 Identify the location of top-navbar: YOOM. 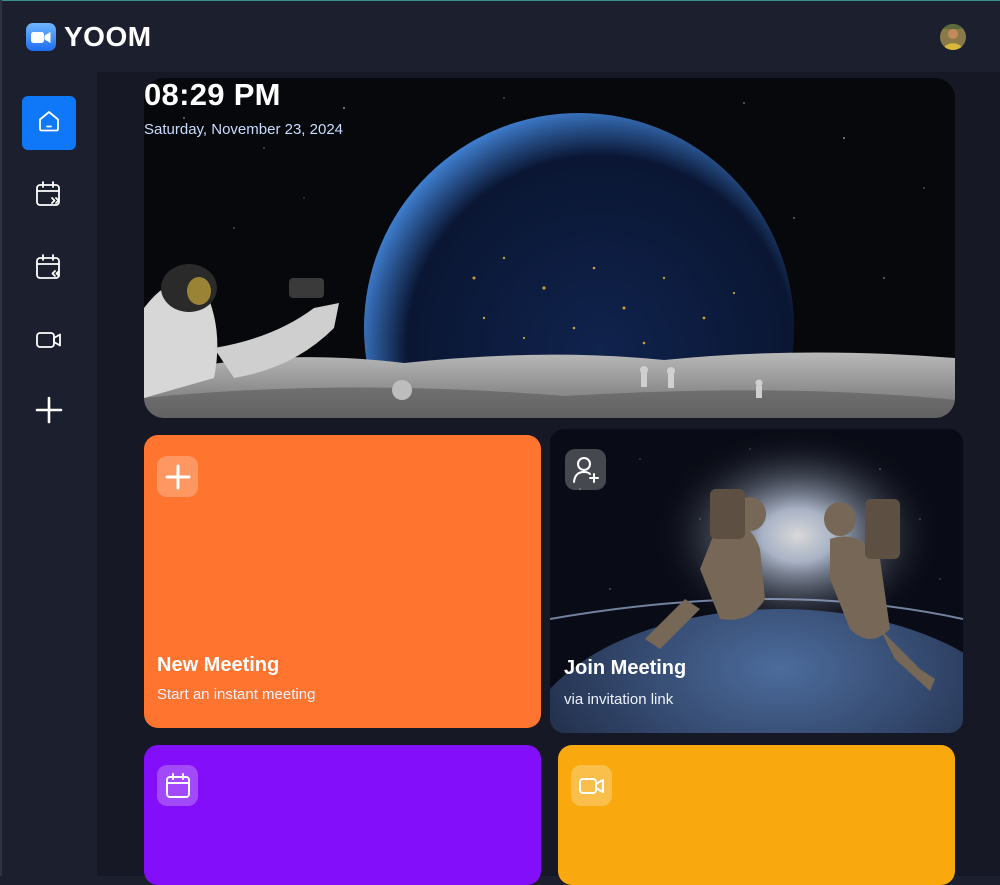
(501, 36).